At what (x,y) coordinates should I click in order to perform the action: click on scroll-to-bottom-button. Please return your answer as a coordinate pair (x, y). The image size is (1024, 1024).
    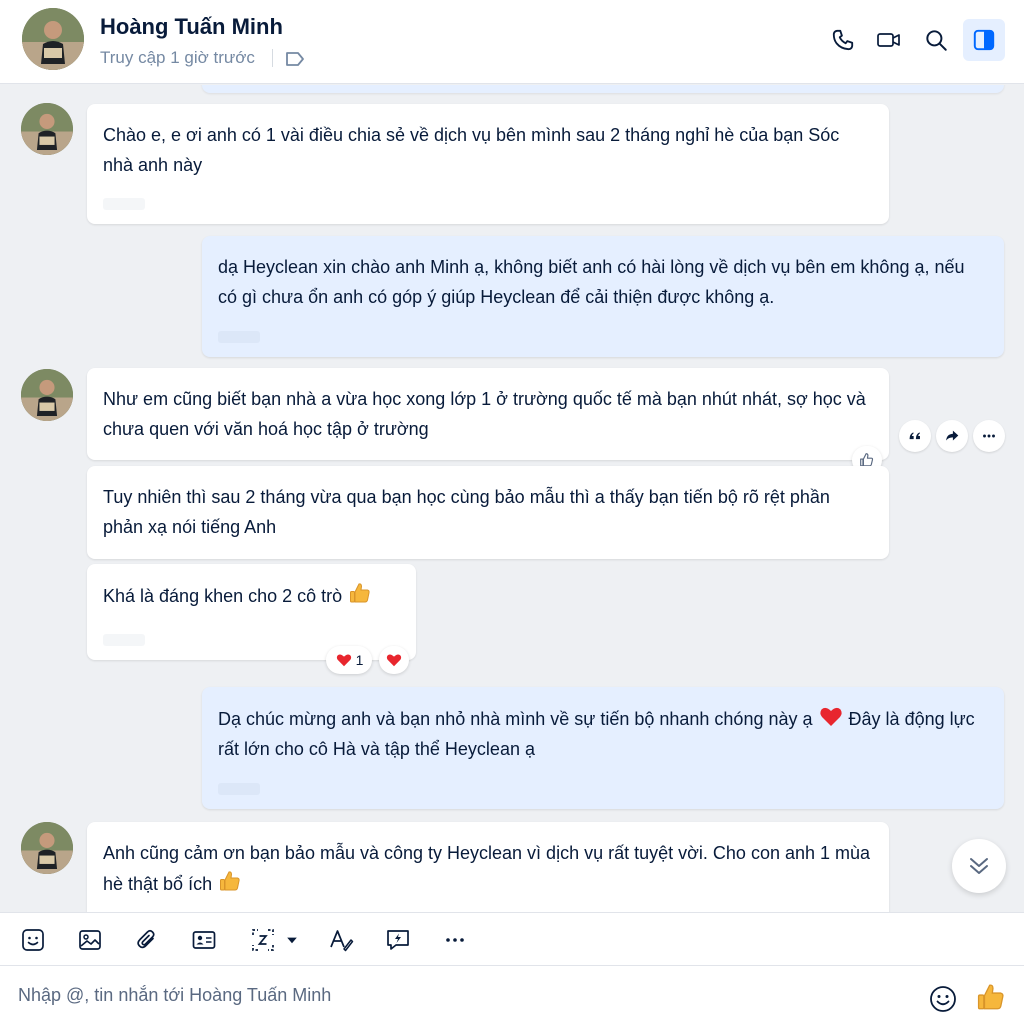
    Looking at the image, I should click on (979, 866).